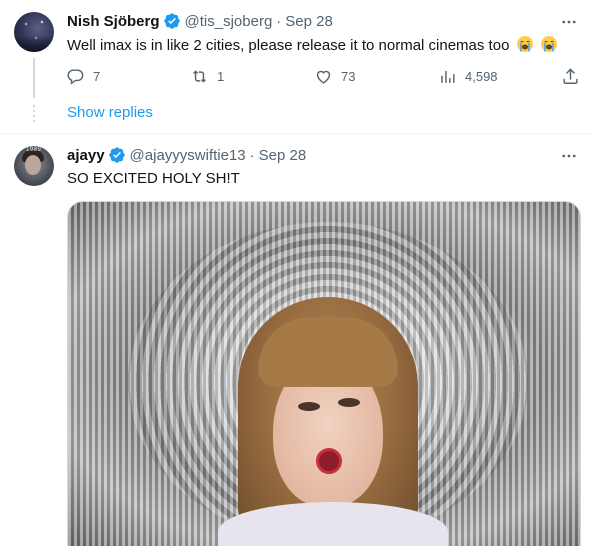 Image resolution: width=591 pixels, height=546 pixels. What do you see at coordinates (448, 76) in the screenshot?
I see `views-icon` at bounding box center [448, 76].